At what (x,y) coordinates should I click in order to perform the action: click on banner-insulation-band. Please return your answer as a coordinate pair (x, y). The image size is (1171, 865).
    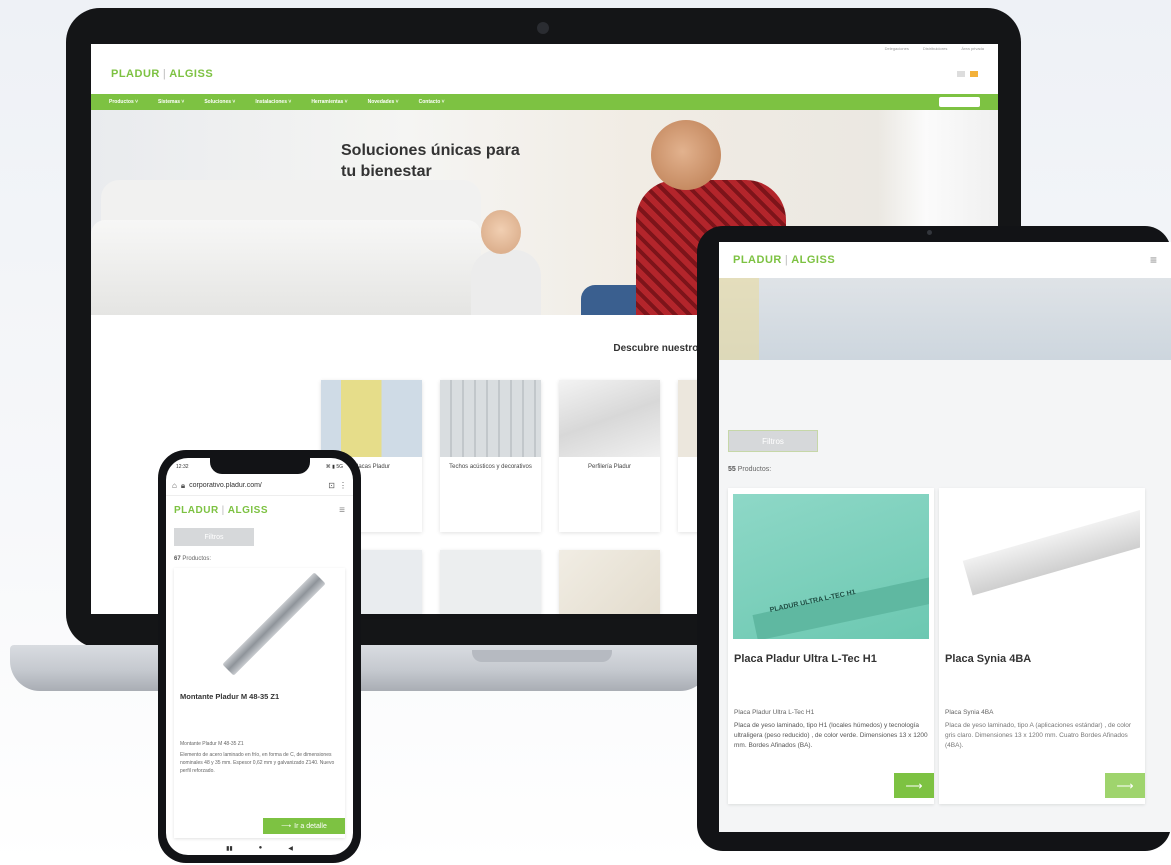
    Looking at the image, I should click on (739, 319).